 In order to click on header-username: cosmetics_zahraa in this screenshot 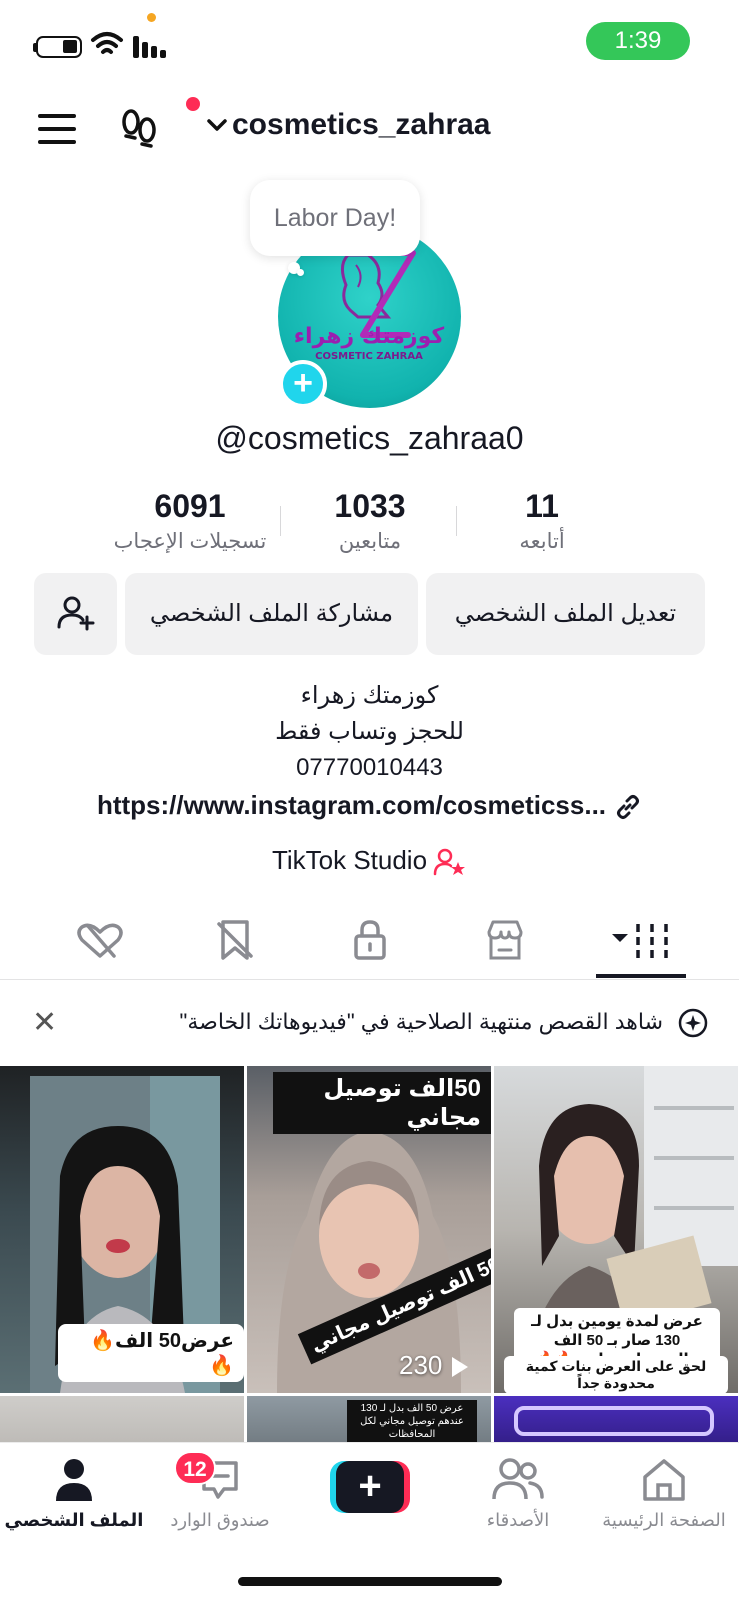, I will do `click(361, 124)`.